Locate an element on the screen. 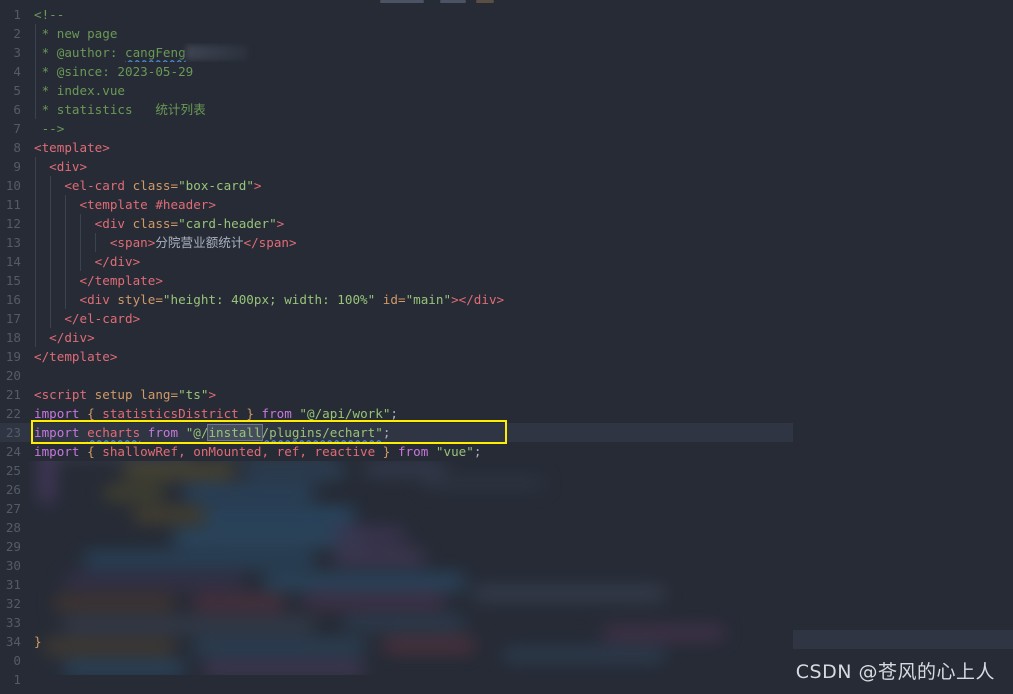  main-id-attr: id= is located at coordinates (390, 299).